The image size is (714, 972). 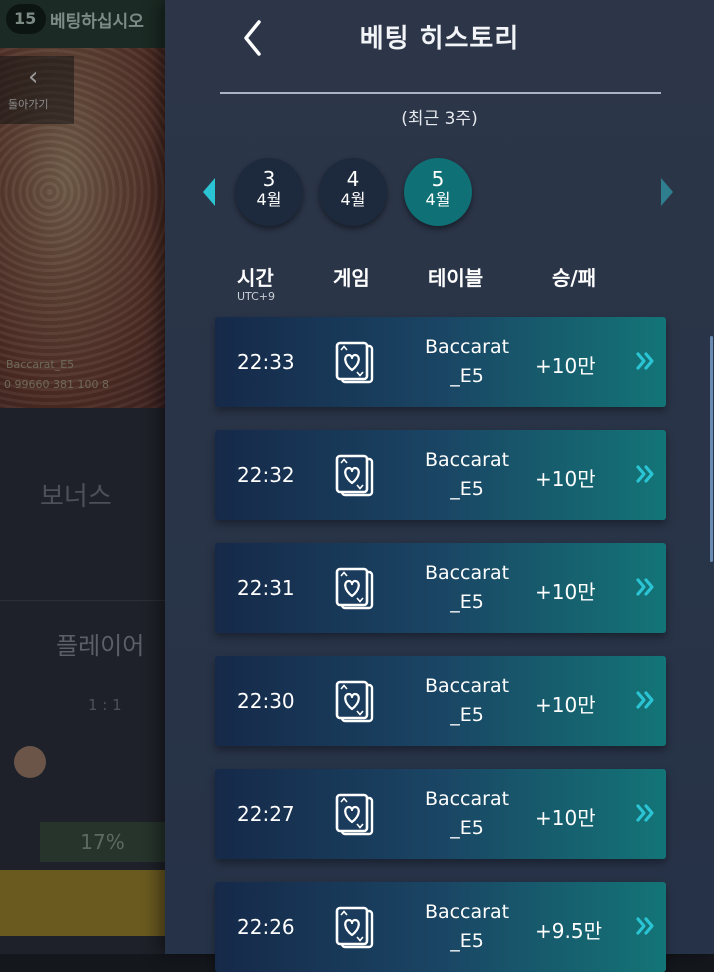 I want to click on timezone-label: UTC+9, so click(x=256, y=296).